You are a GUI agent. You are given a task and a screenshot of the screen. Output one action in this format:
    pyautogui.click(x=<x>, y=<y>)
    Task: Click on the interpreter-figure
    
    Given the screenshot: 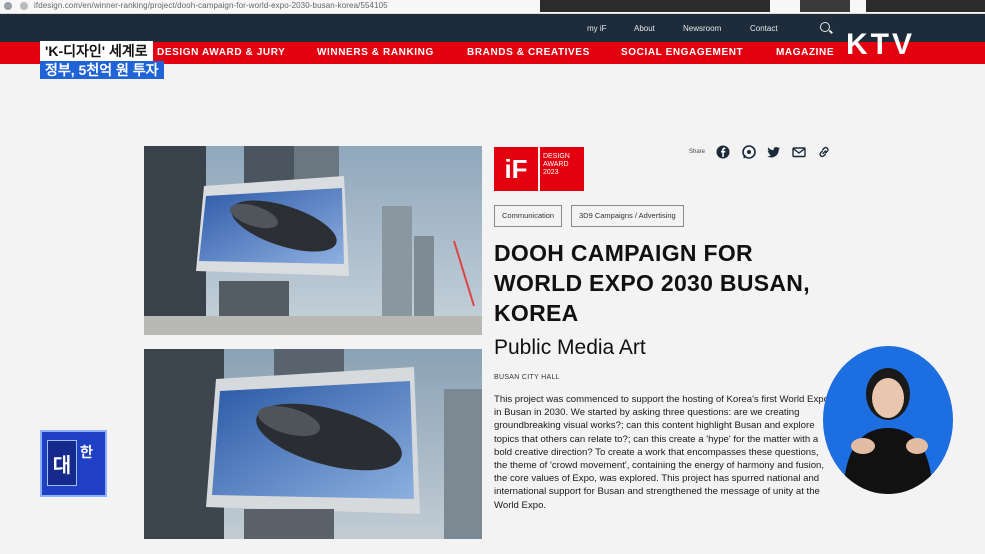 What is the action you would take?
    pyautogui.click(x=888, y=431)
    